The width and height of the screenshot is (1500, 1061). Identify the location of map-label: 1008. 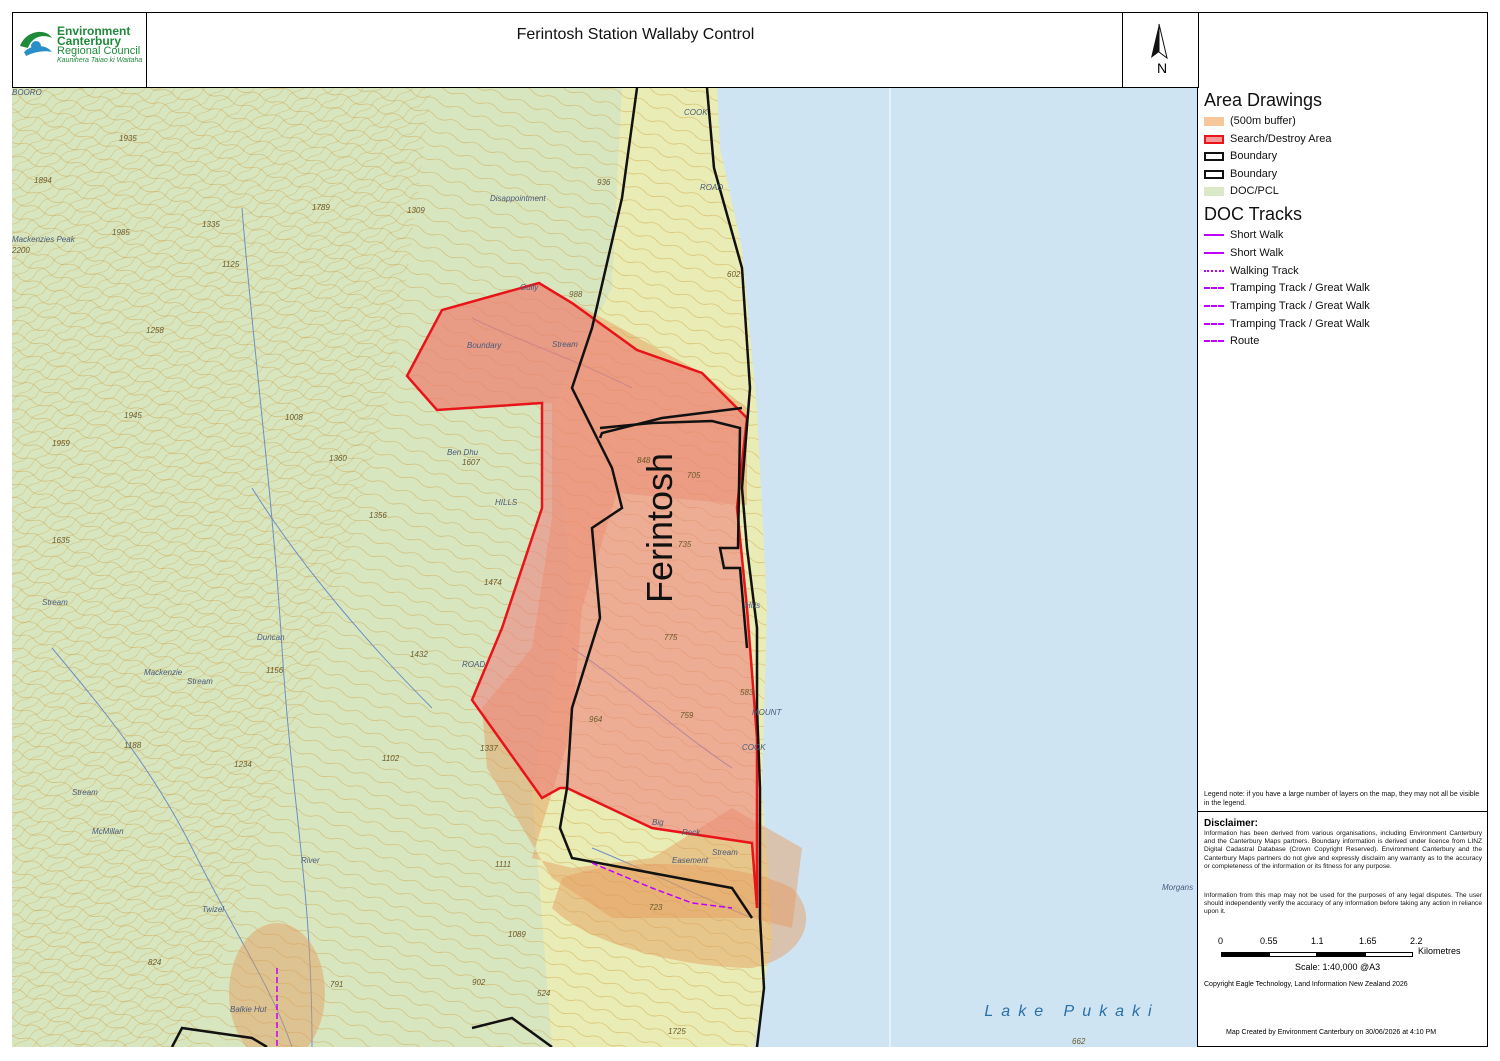
(294, 417).